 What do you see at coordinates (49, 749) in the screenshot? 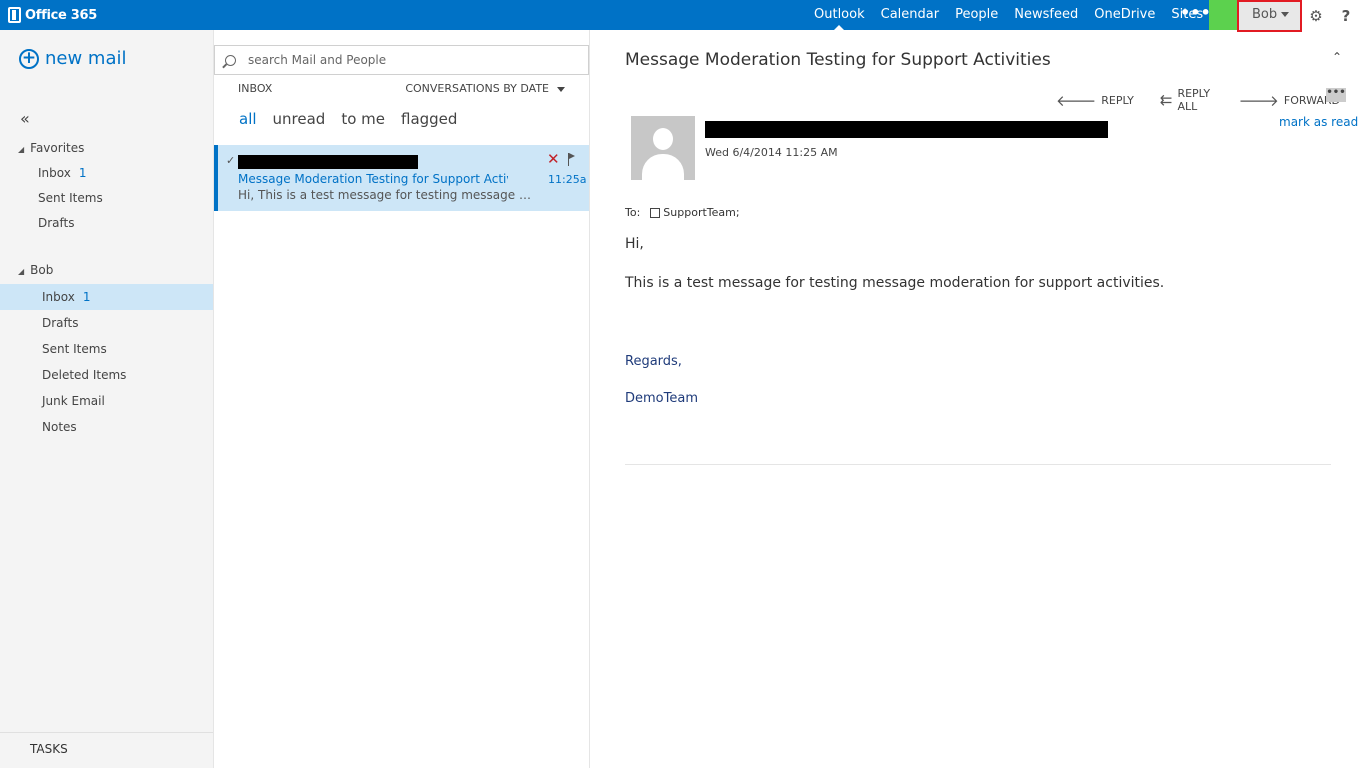
I see `tasks-link: TASKS` at bounding box center [49, 749].